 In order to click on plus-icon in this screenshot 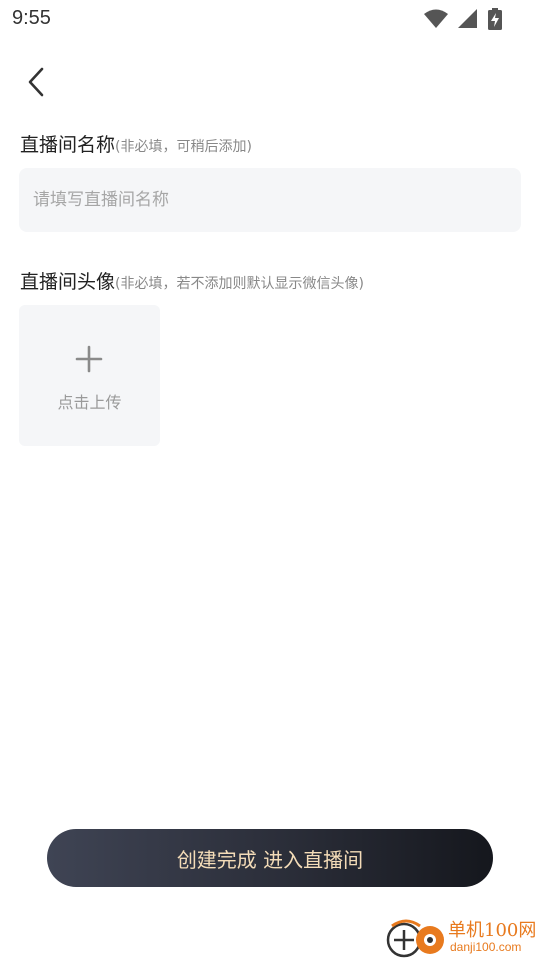, I will do `click(89, 359)`.